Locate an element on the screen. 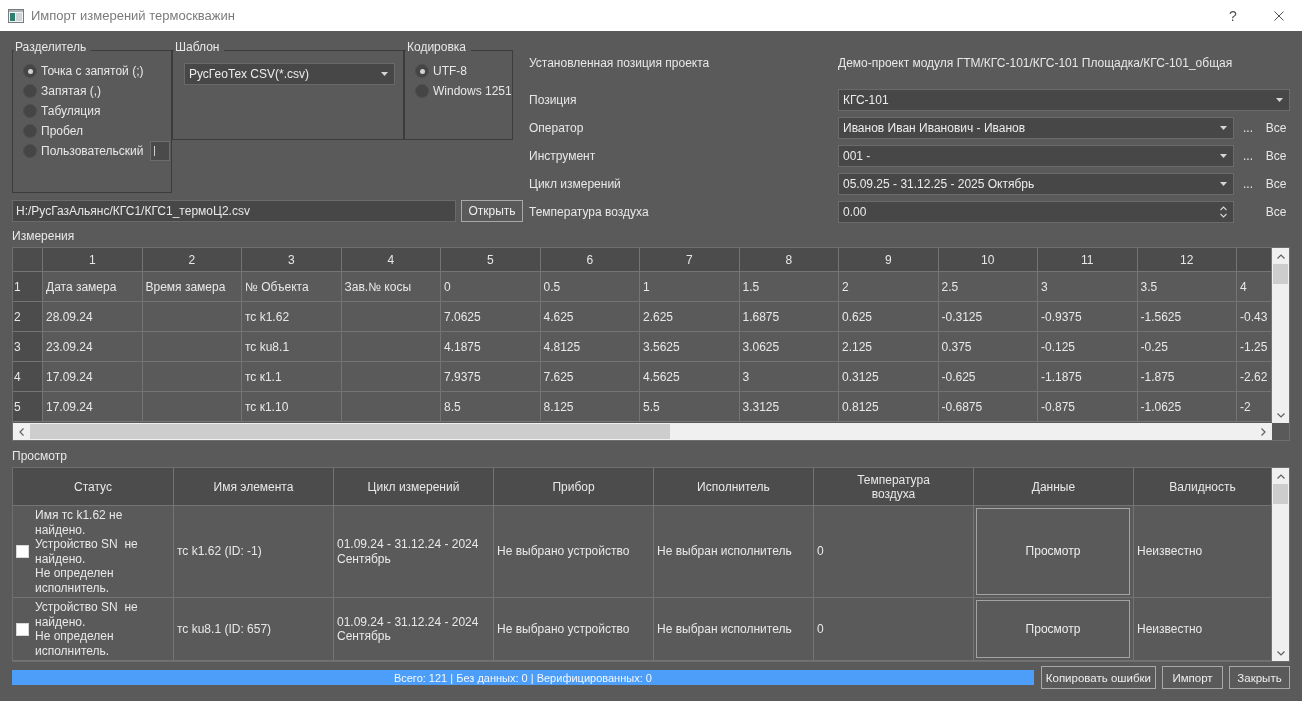 Image resolution: width=1302 pixels, height=701 pixels. file-path-field: H:/РусГазАльянс/КГС1/КГС1_термоЦ2.csv is located at coordinates (234, 211).